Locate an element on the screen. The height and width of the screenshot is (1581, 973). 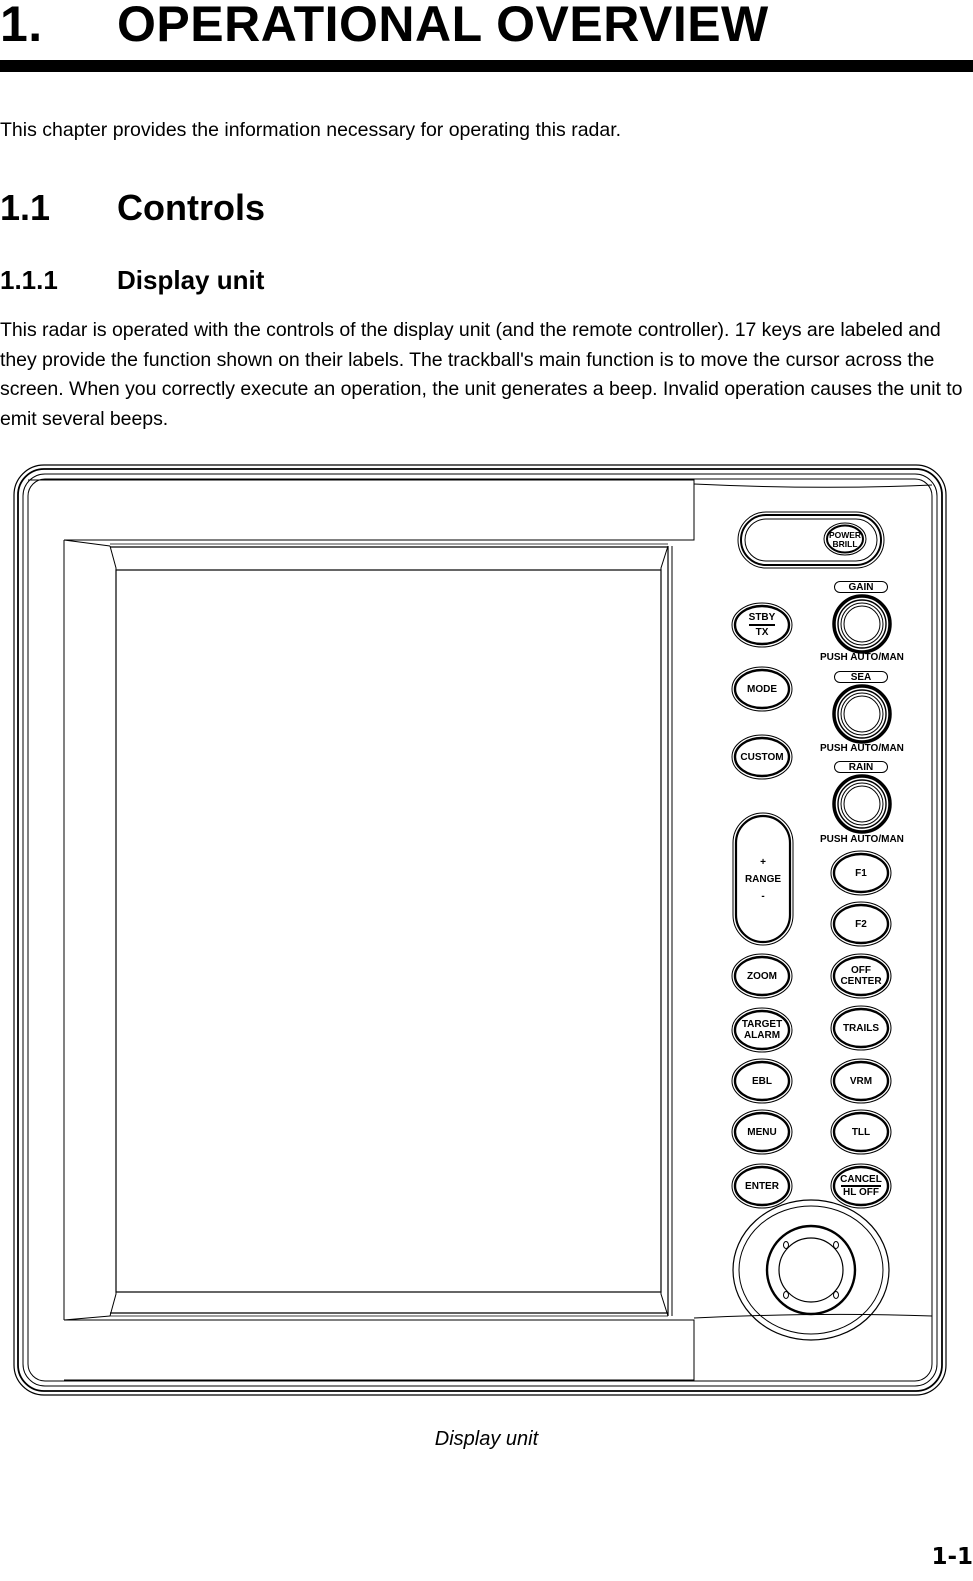
target-label: TARGET is located at coordinates (762, 1024).